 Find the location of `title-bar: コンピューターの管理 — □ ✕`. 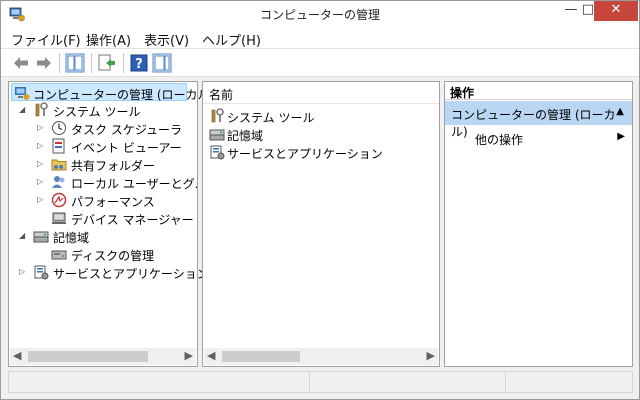

title-bar: コンピューターの管理 — □ ✕ is located at coordinates (320, 14).